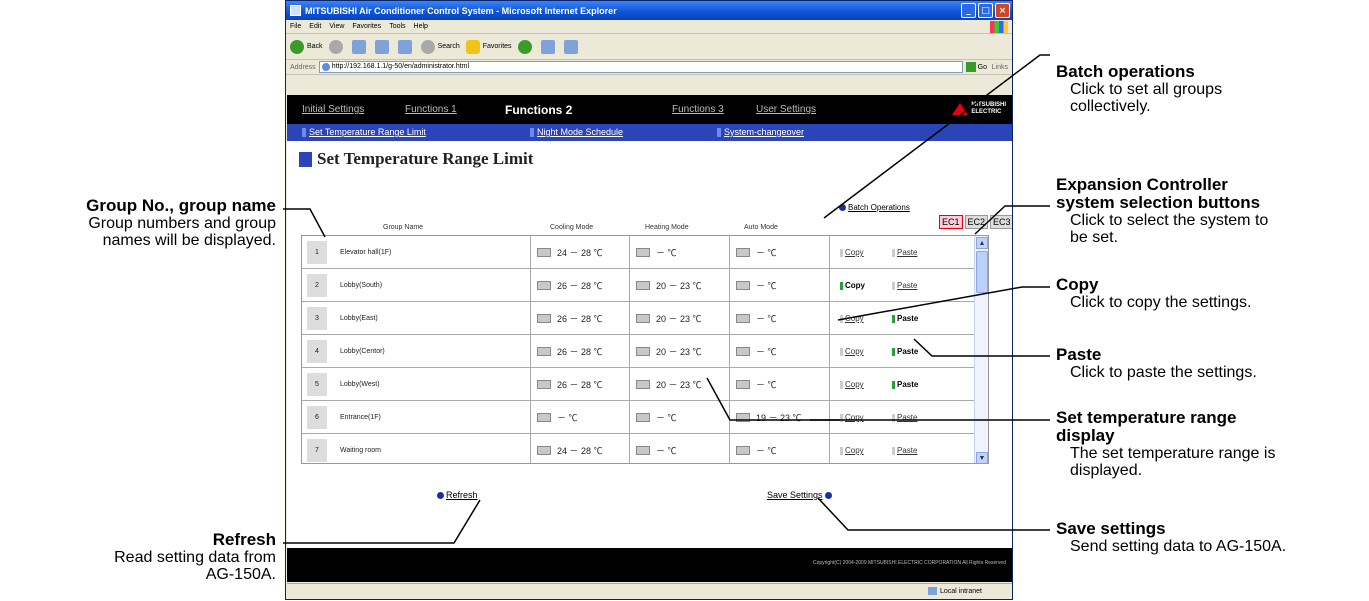 Image resolution: width=1369 pixels, height=601 pixels. Describe the element at coordinates (981, 349) in the screenshot. I see `table-scrollbar: ▲ ▼` at that location.